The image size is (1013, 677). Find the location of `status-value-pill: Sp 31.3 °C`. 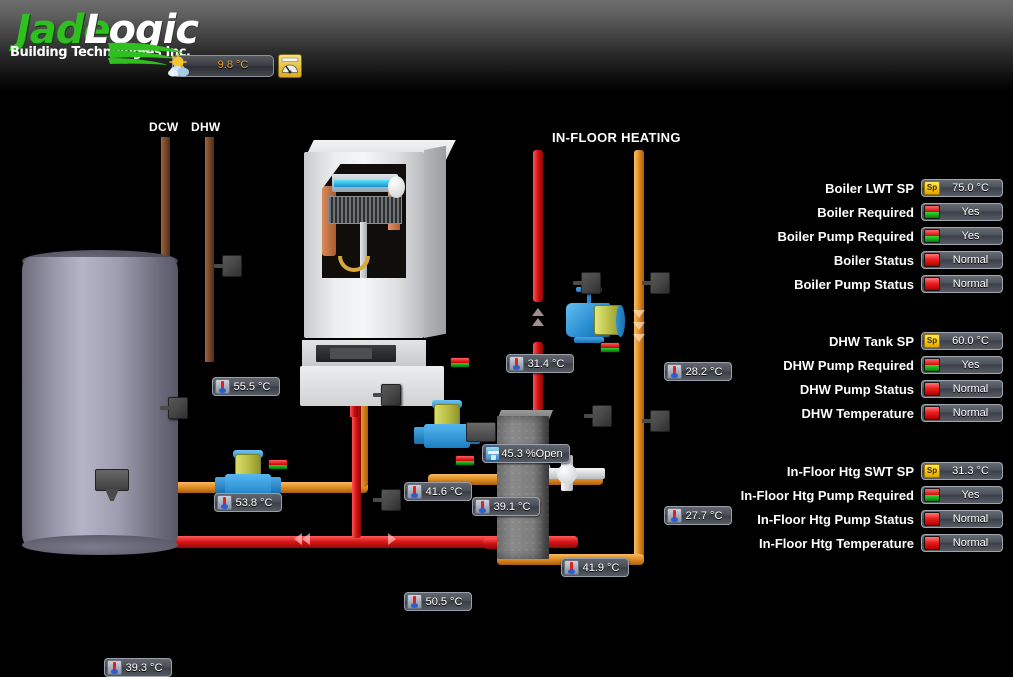

status-value-pill: Sp 31.3 °C is located at coordinates (962, 471).